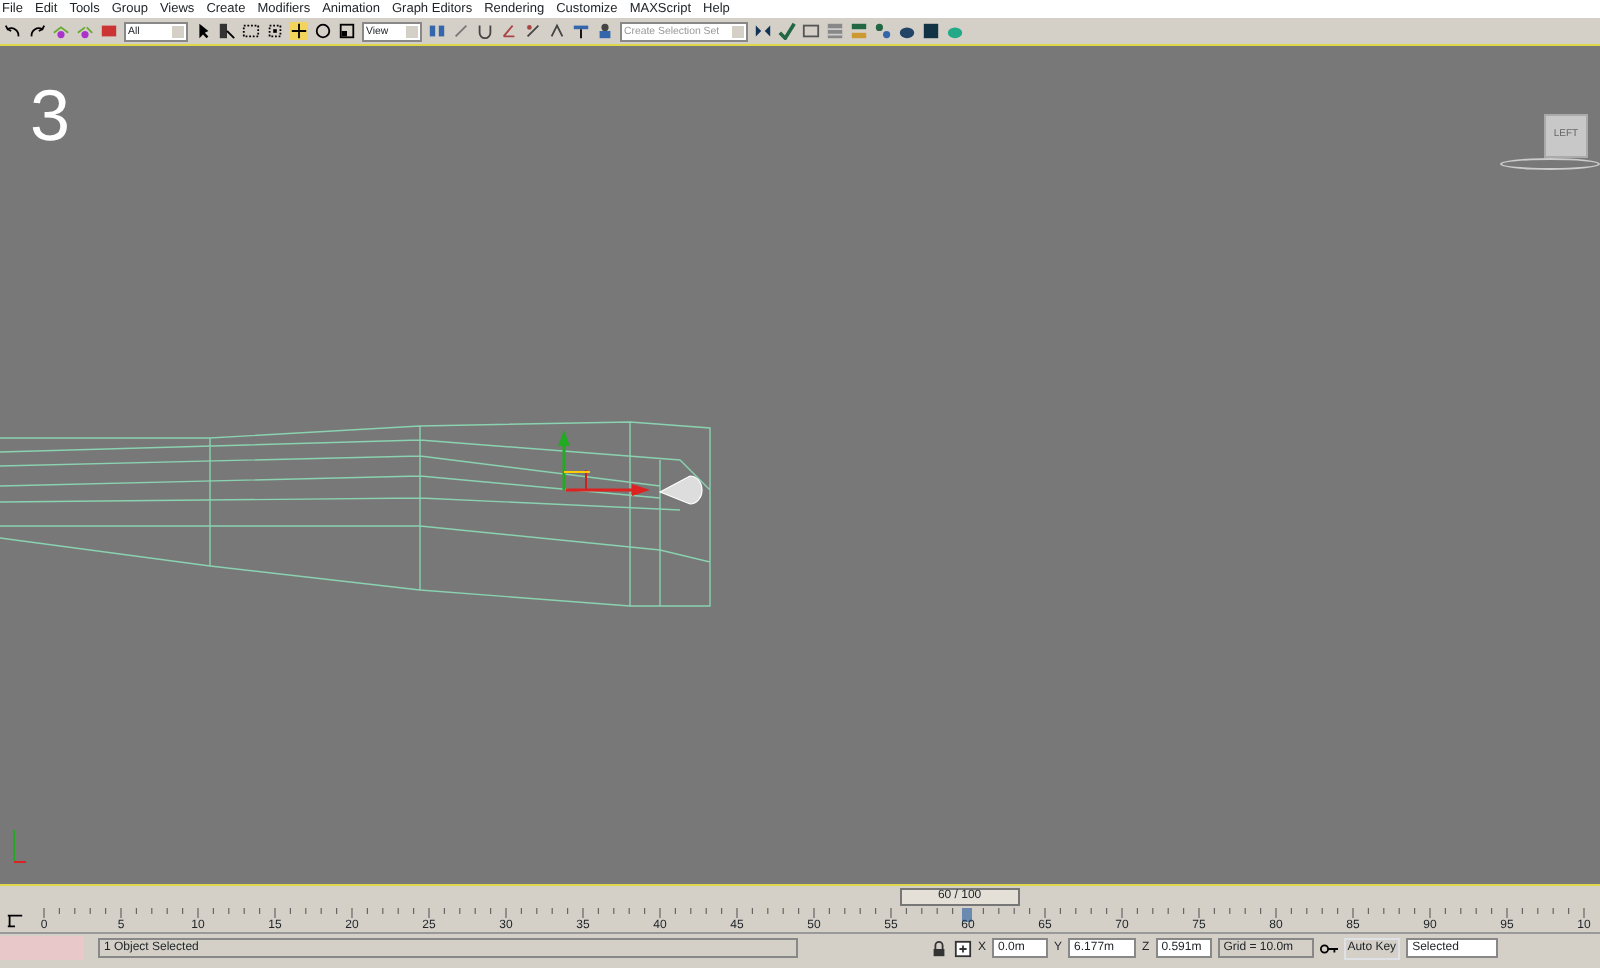  Describe the element at coordinates (533, 31) in the screenshot. I see `percent-snap-icon` at that location.